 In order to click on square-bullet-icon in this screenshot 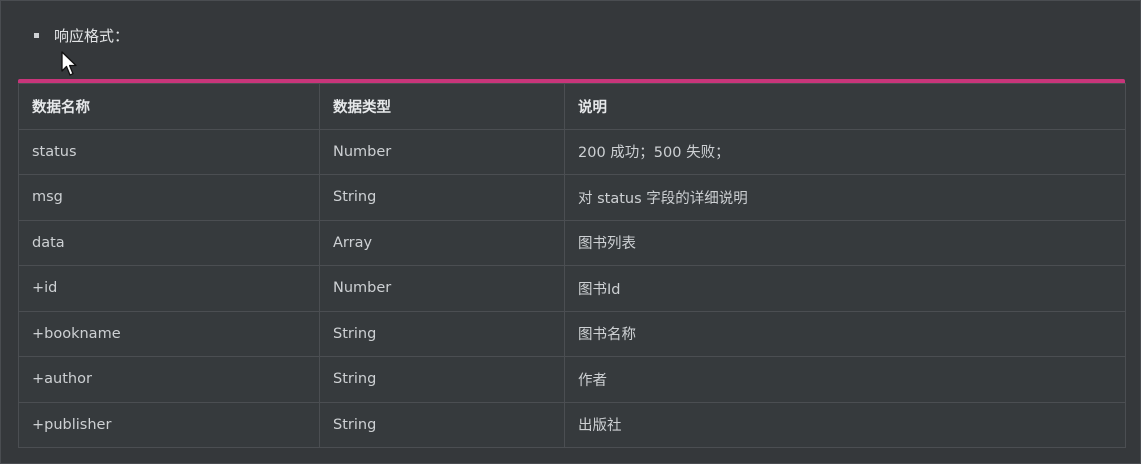, I will do `click(36, 35)`.